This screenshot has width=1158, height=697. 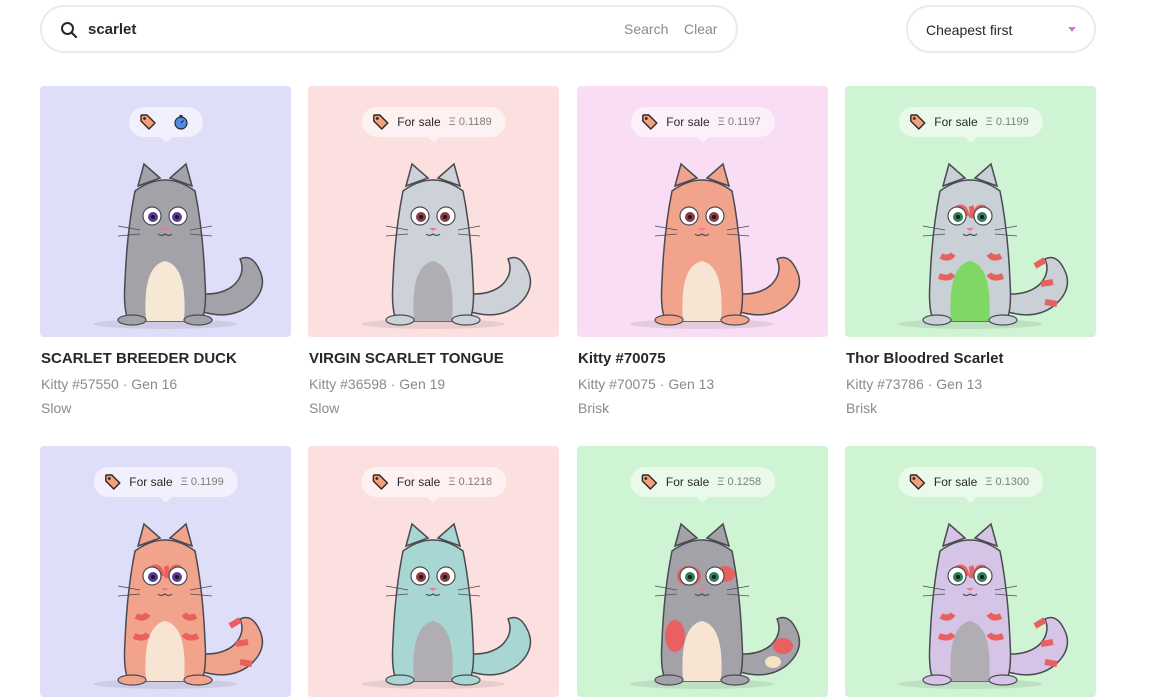 I want to click on sale-badge: For sale Ξ 0.1189, so click(x=433, y=125).